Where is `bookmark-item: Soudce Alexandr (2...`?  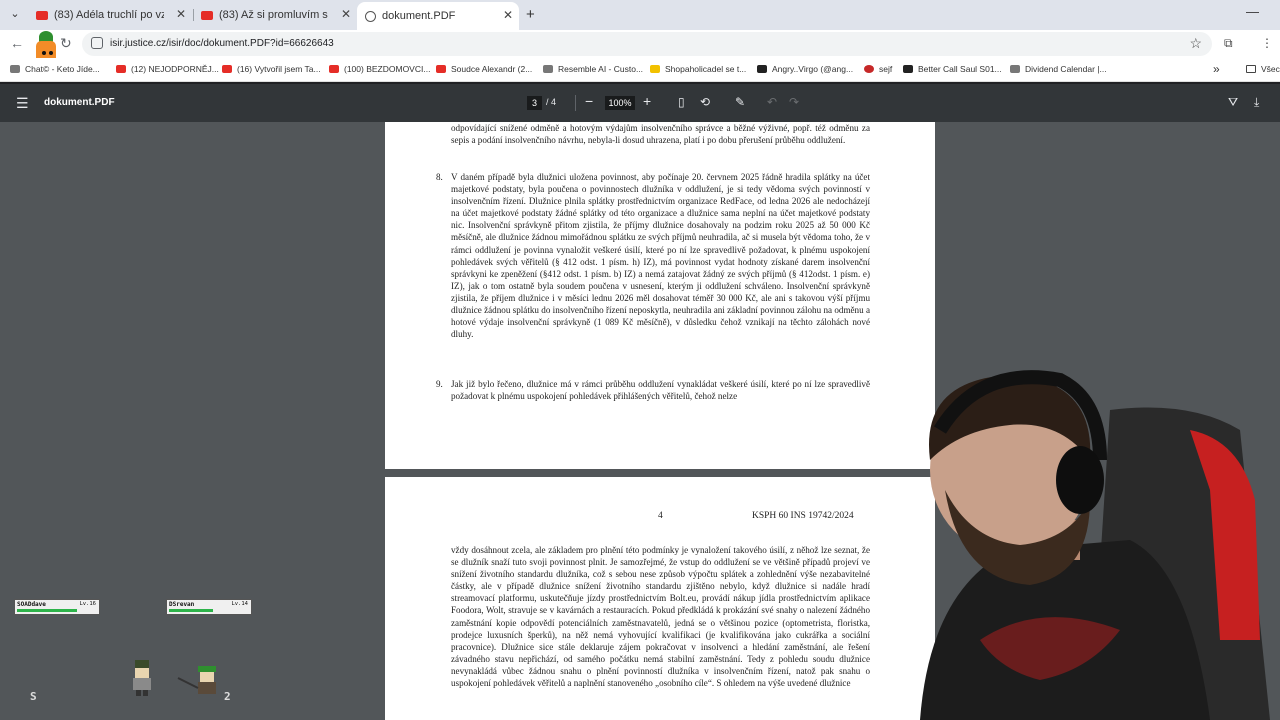
bookmark-item: Soudce Alexandr (2... is located at coordinates (484, 69).